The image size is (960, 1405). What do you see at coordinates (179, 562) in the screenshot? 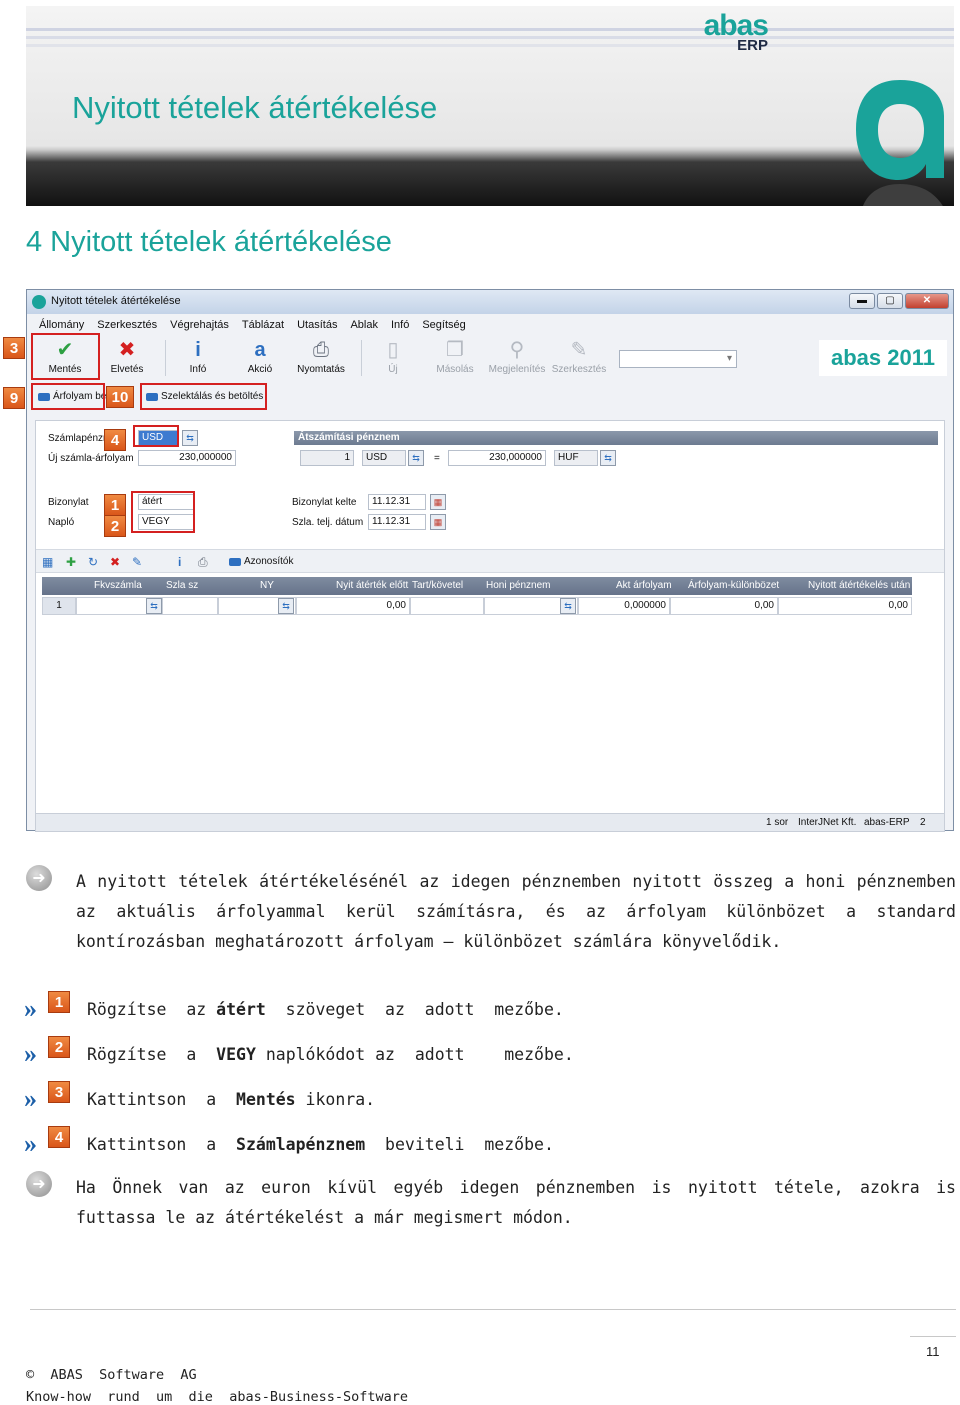
I see `grid-info-icon: i` at bounding box center [179, 562].